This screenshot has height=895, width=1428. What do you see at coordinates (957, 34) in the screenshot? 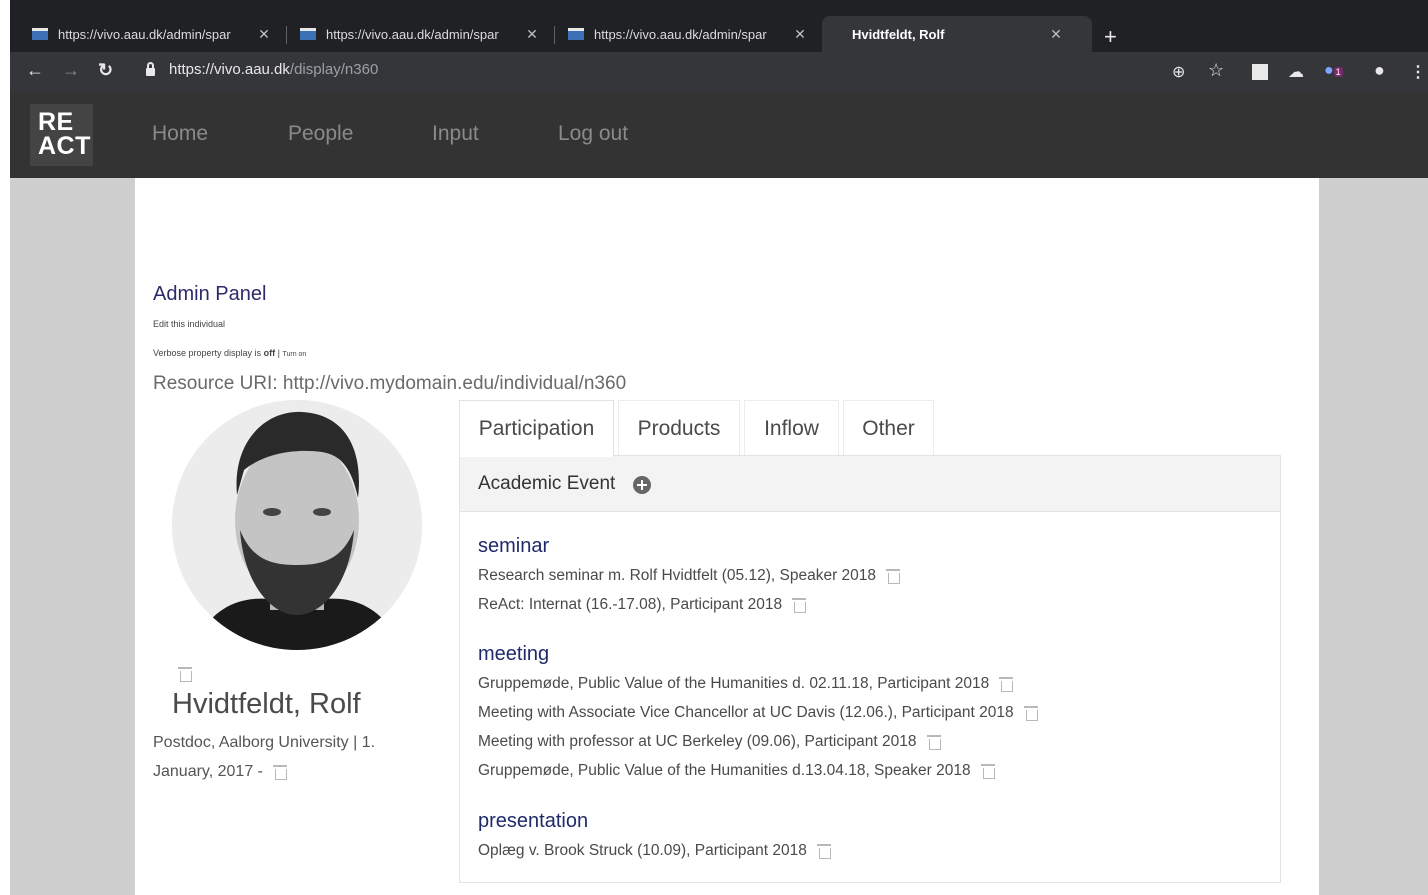
I see `browser-tab-active: Hvidtfeldt, Rolf ✕` at bounding box center [957, 34].